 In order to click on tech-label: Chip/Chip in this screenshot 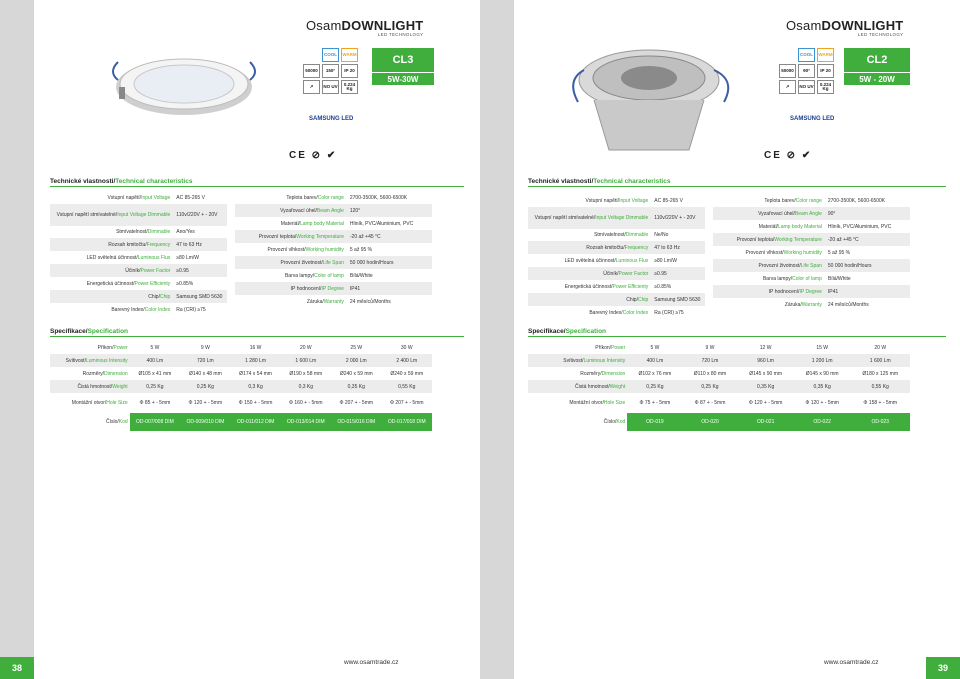, I will do `click(112, 296)`.